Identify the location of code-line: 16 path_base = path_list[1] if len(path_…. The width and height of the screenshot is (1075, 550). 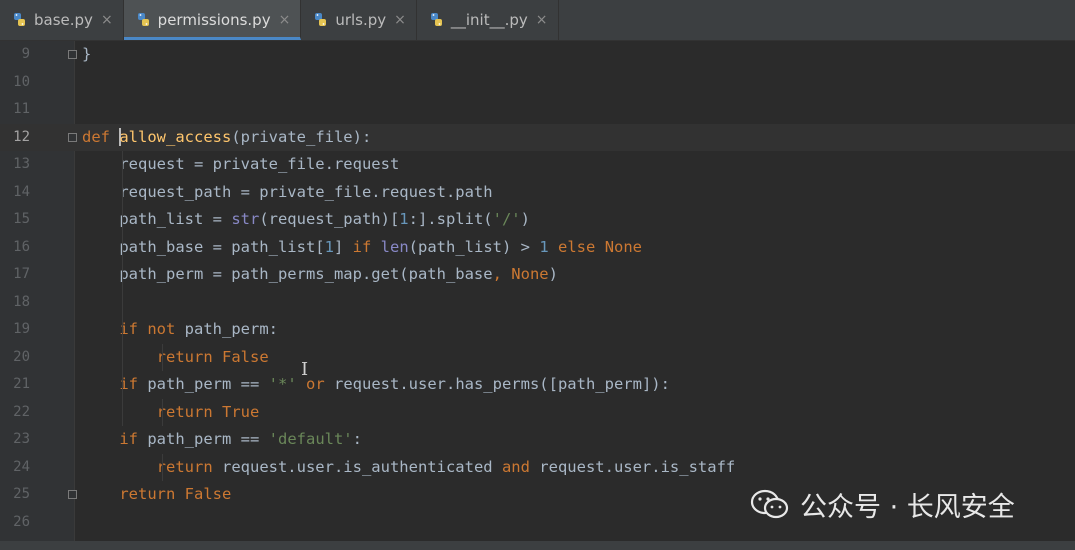
(537, 248).